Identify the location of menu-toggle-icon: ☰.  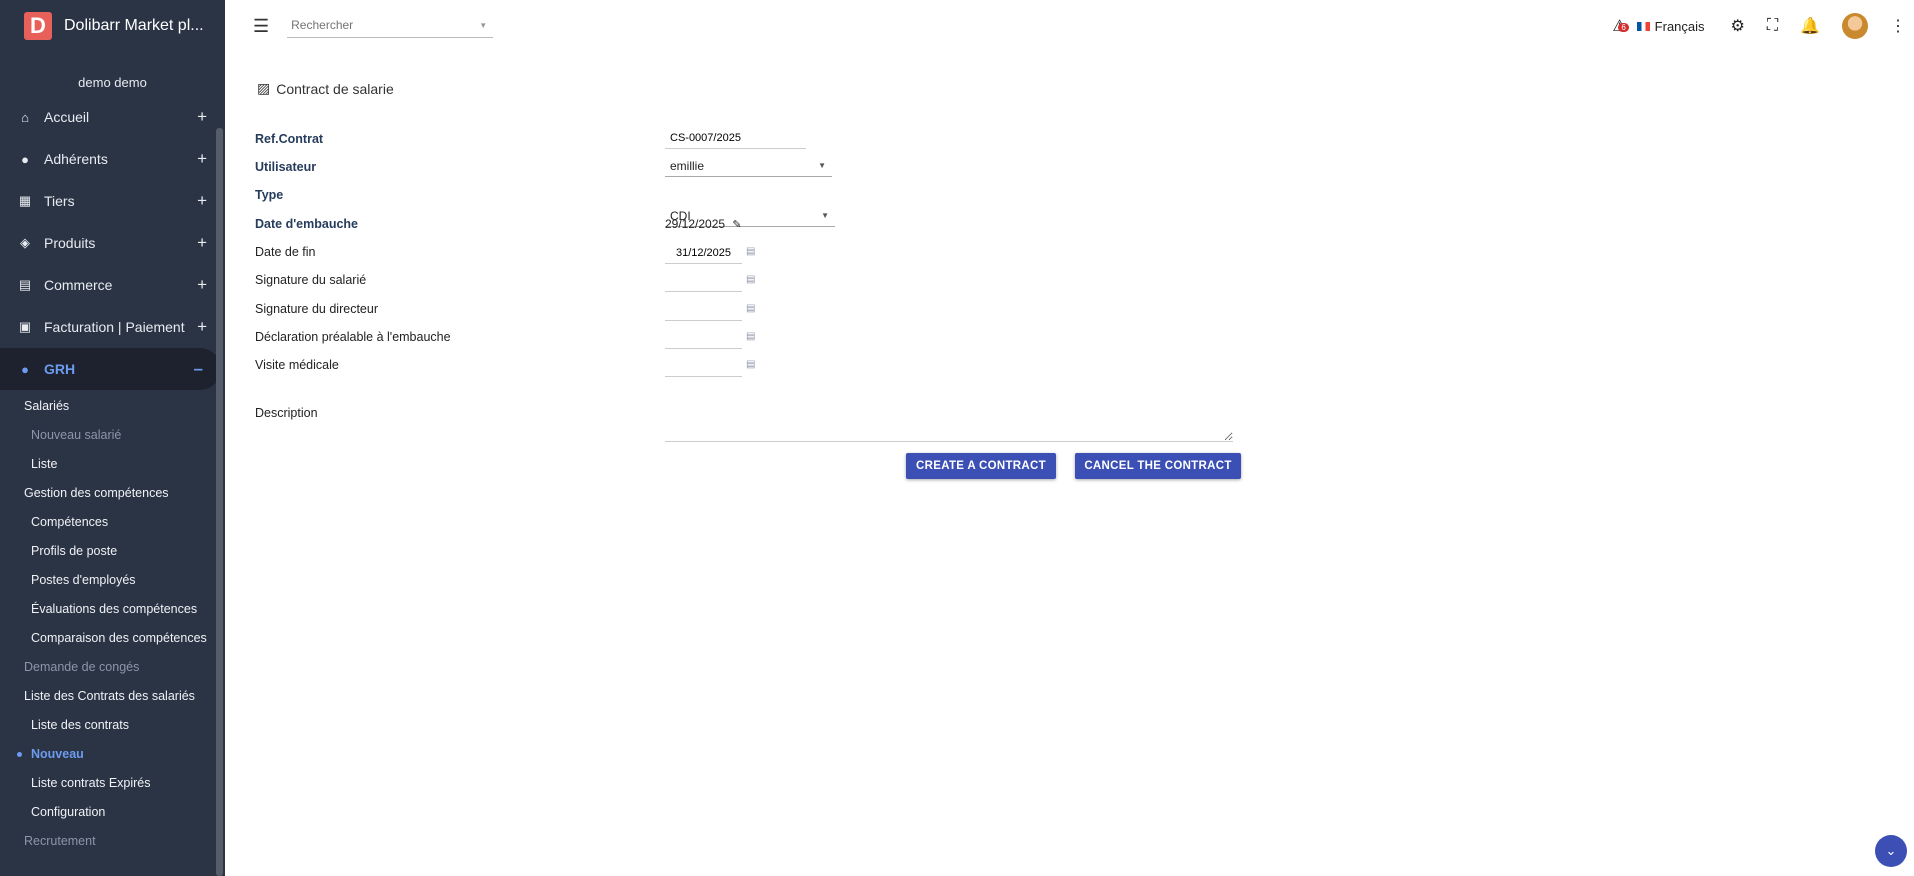
(261, 26).